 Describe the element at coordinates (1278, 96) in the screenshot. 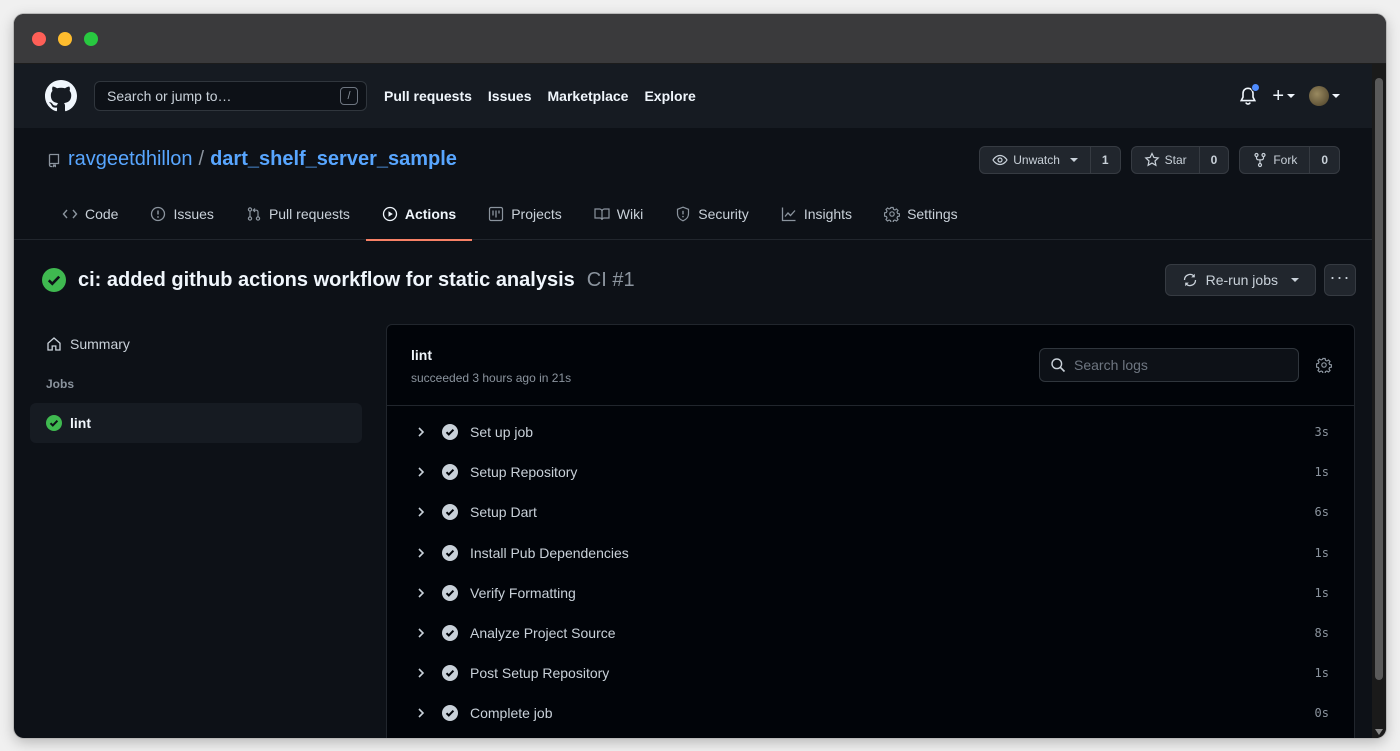

I see `plus-icon: +` at that location.